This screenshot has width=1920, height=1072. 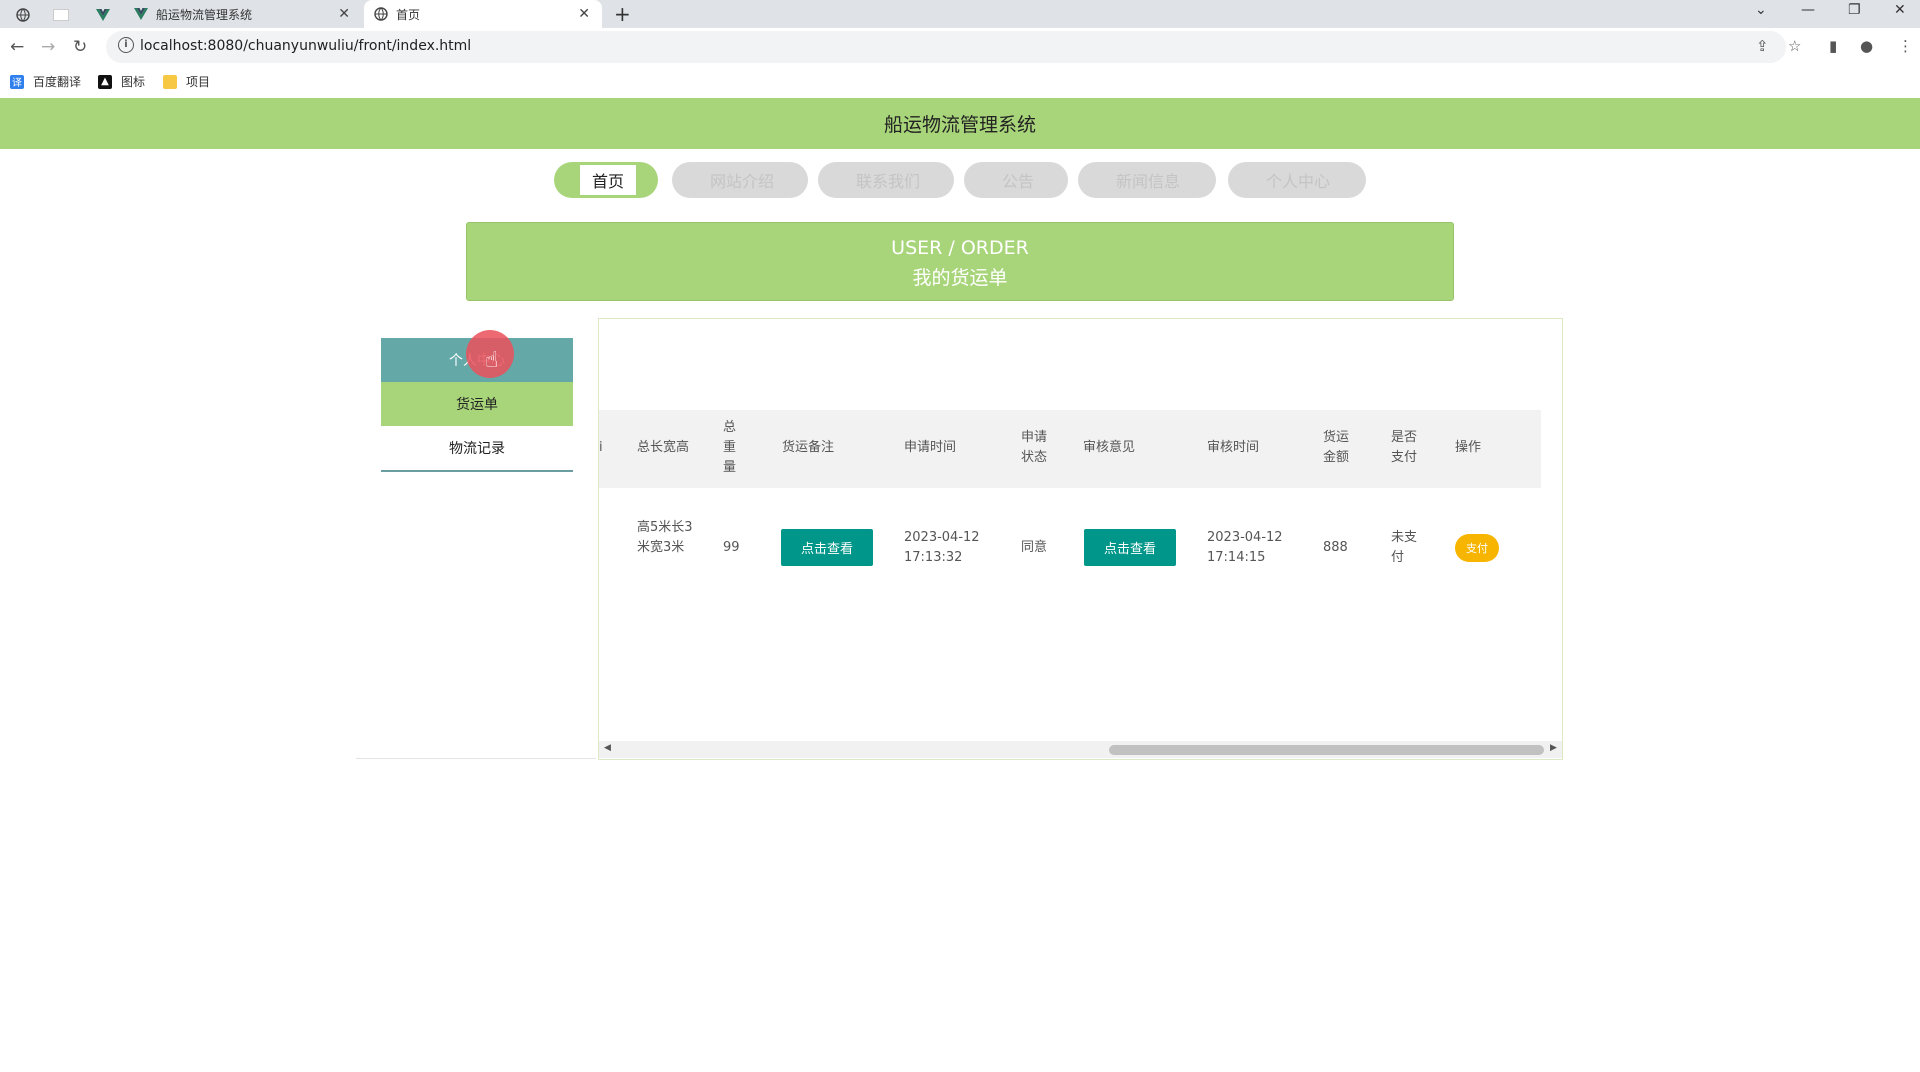 I want to click on back-icon: ←, so click(x=17, y=47).